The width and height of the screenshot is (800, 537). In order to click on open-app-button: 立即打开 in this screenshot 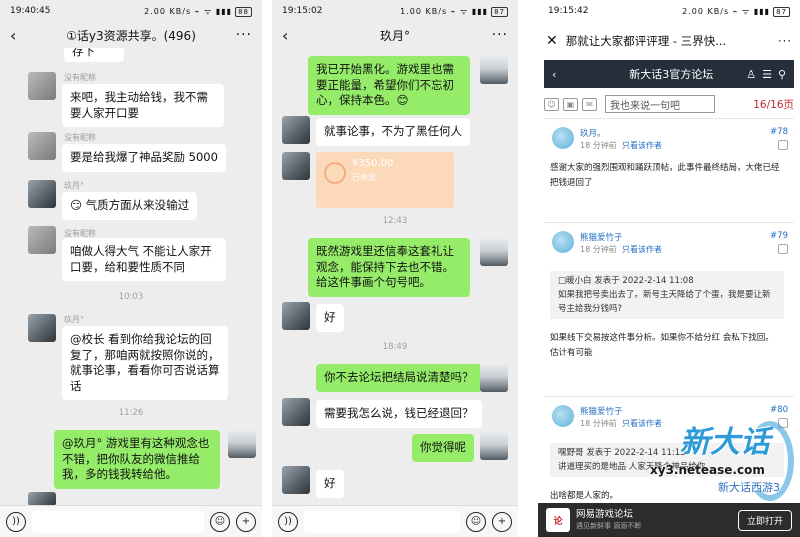, I will do `click(764, 520)`.